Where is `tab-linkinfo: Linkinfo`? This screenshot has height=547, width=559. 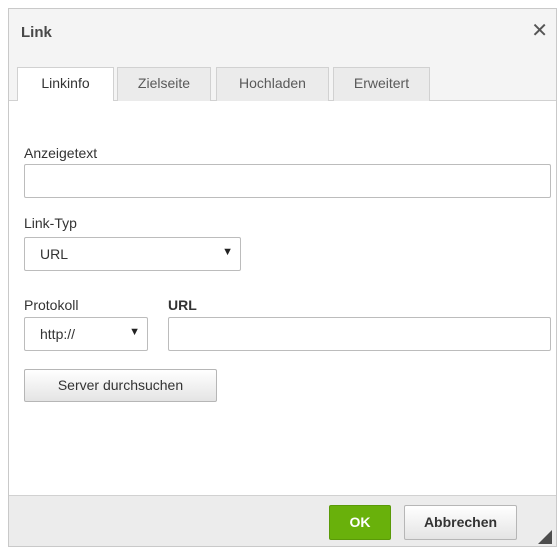 tab-linkinfo: Linkinfo is located at coordinates (65, 84).